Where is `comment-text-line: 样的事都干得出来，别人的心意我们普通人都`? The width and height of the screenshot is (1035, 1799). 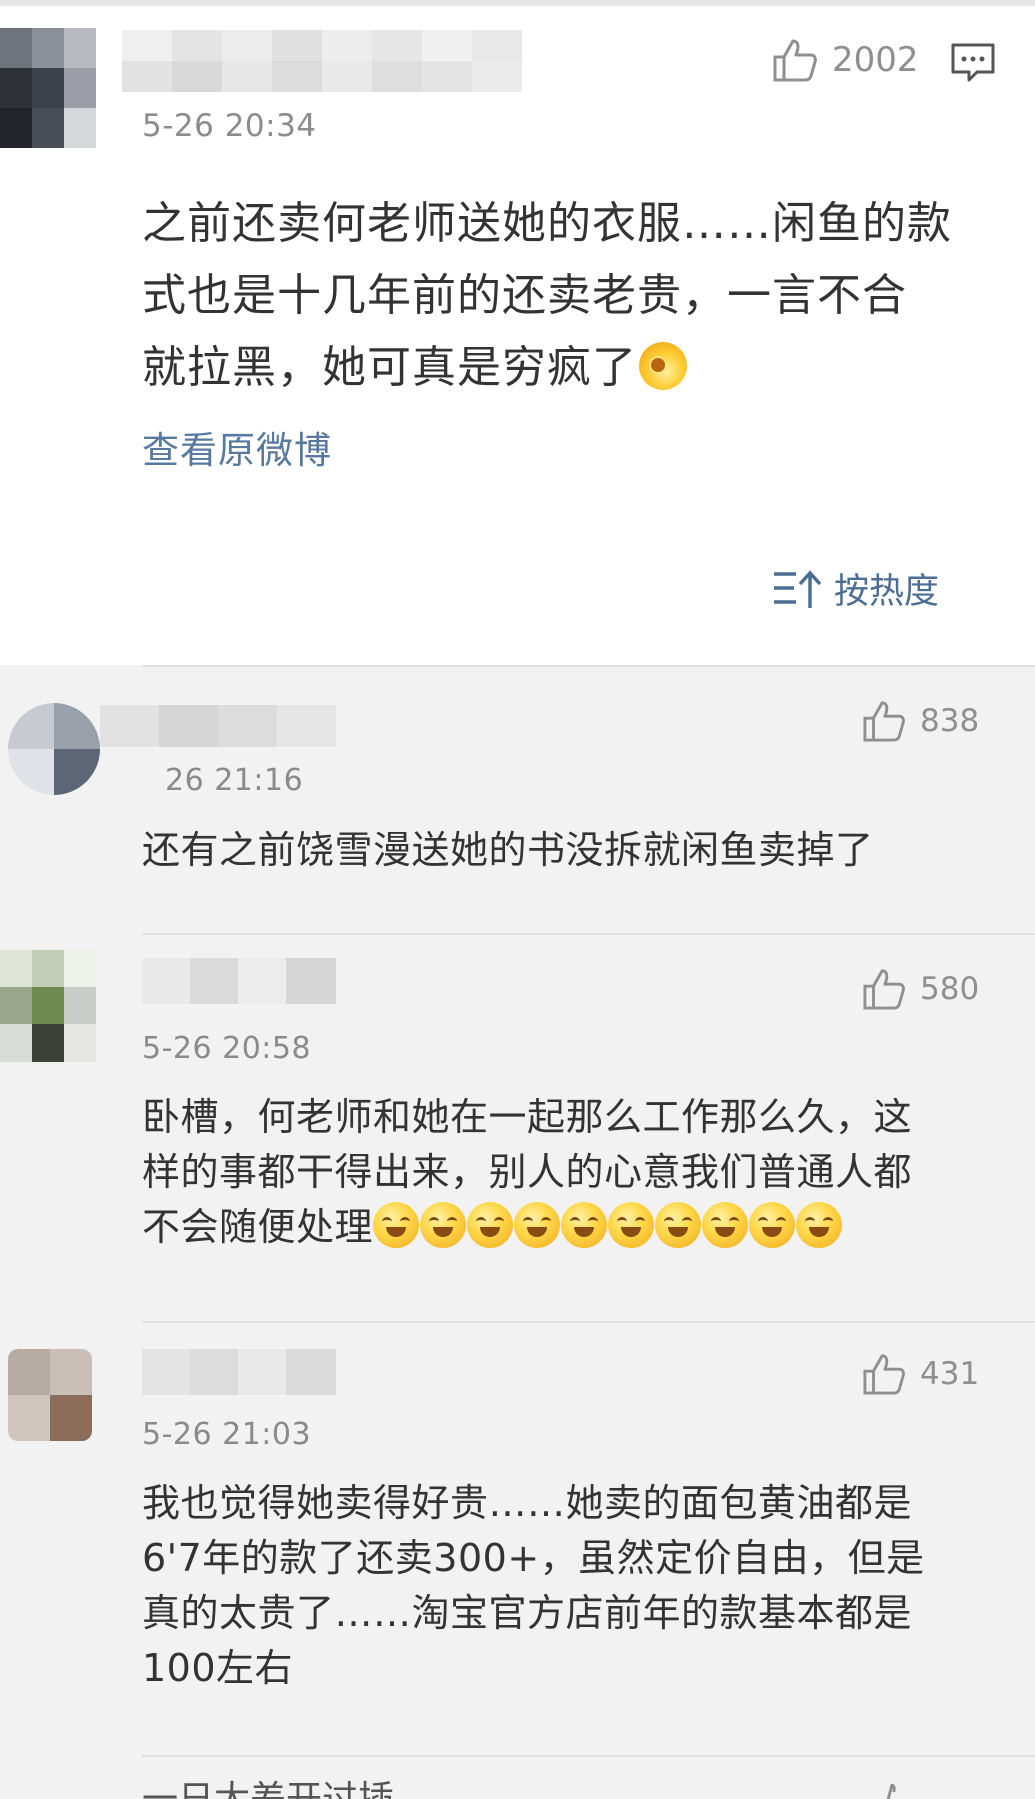
comment-text-line: 样的事都干得出来，别人的心意我们普通人都 is located at coordinates (527, 1172).